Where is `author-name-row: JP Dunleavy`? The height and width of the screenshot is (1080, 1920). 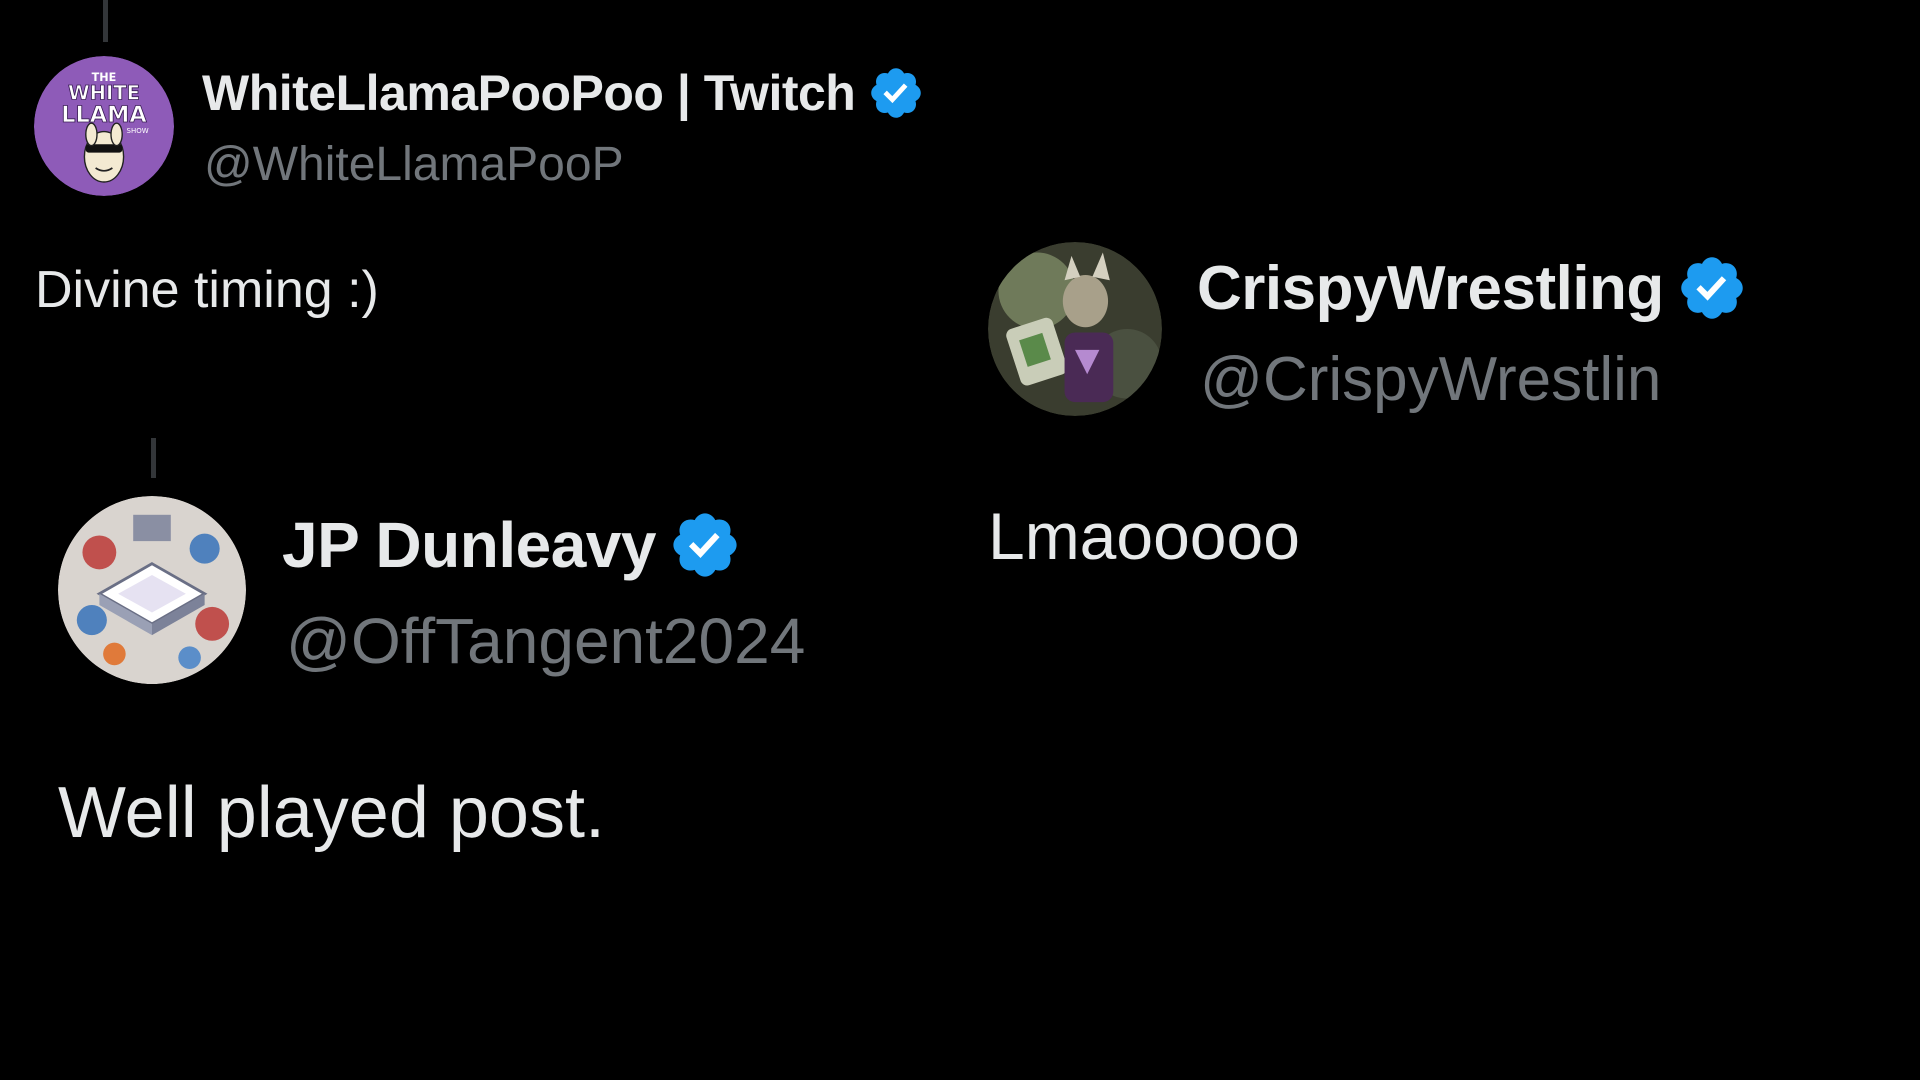
author-name-row: JP Dunleavy is located at coordinates (512, 545).